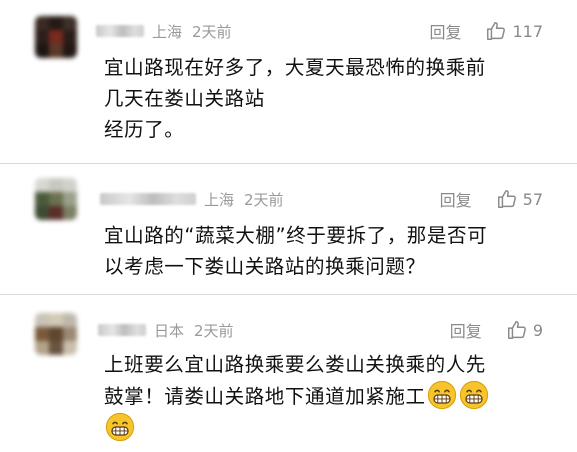 This screenshot has height=452, width=577. I want to click on comment-text-line, so click(331, 428).